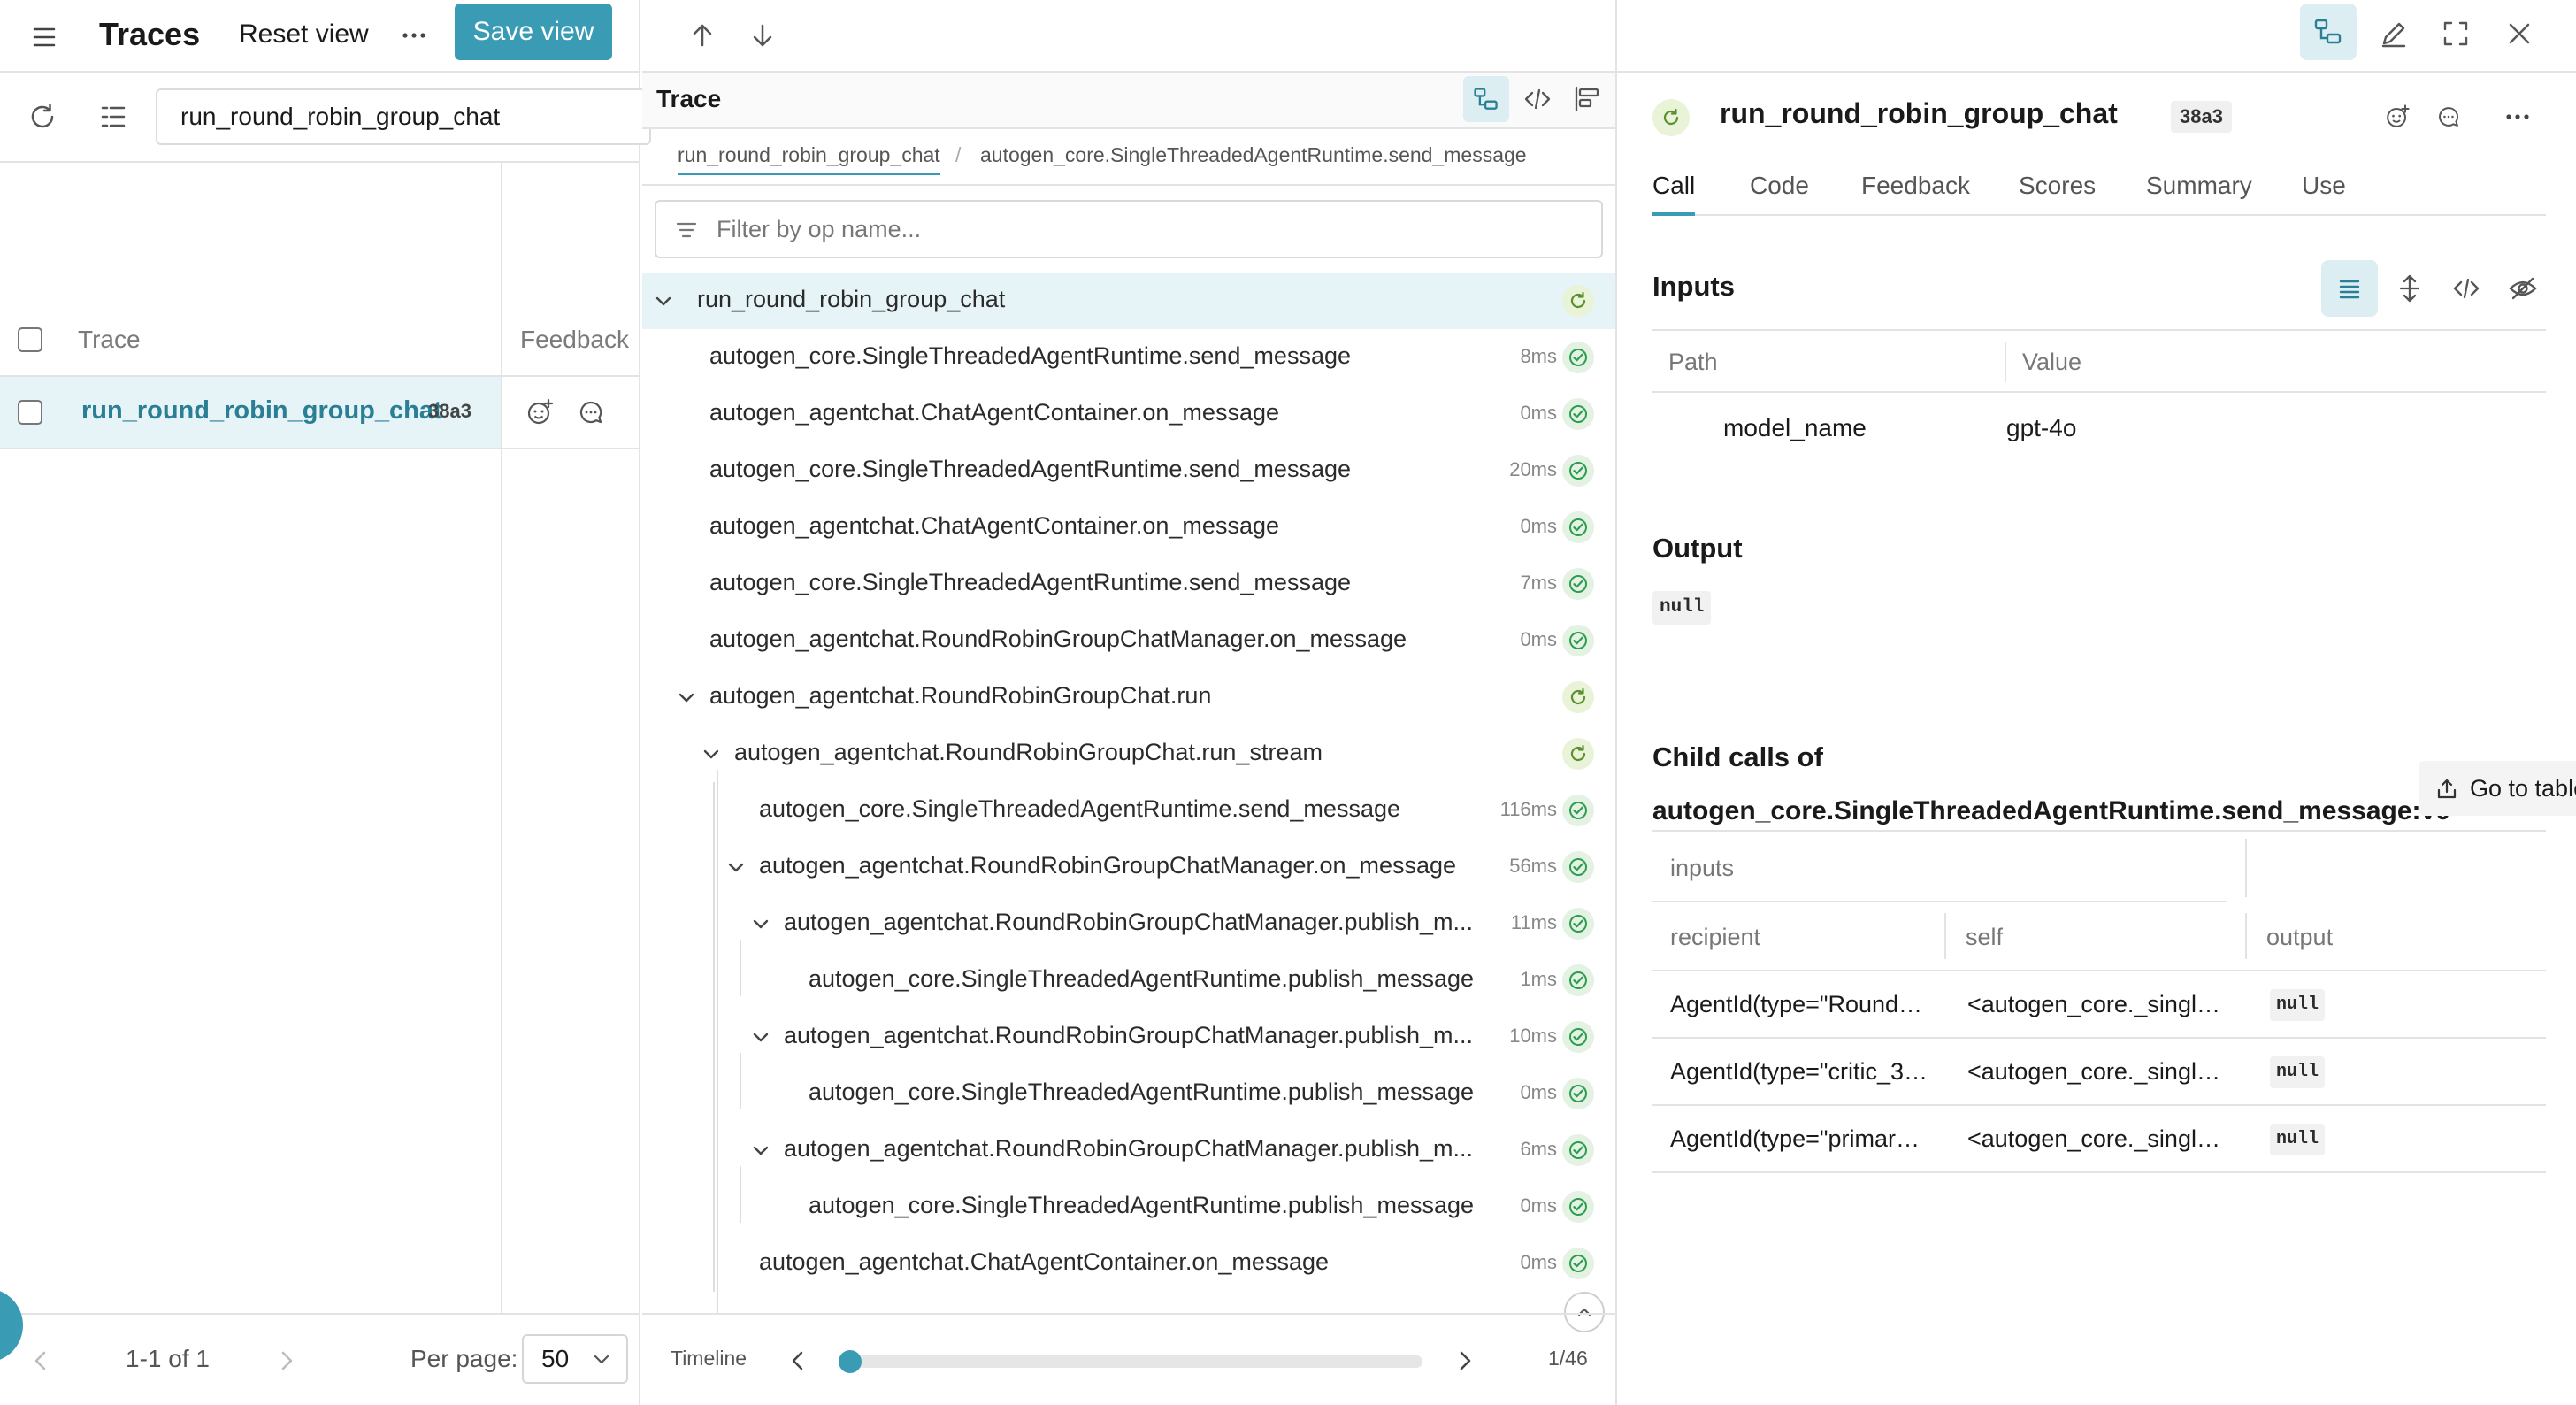 Image resolution: width=2576 pixels, height=1405 pixels. I want to click on export-icon, so click(2446, 789).